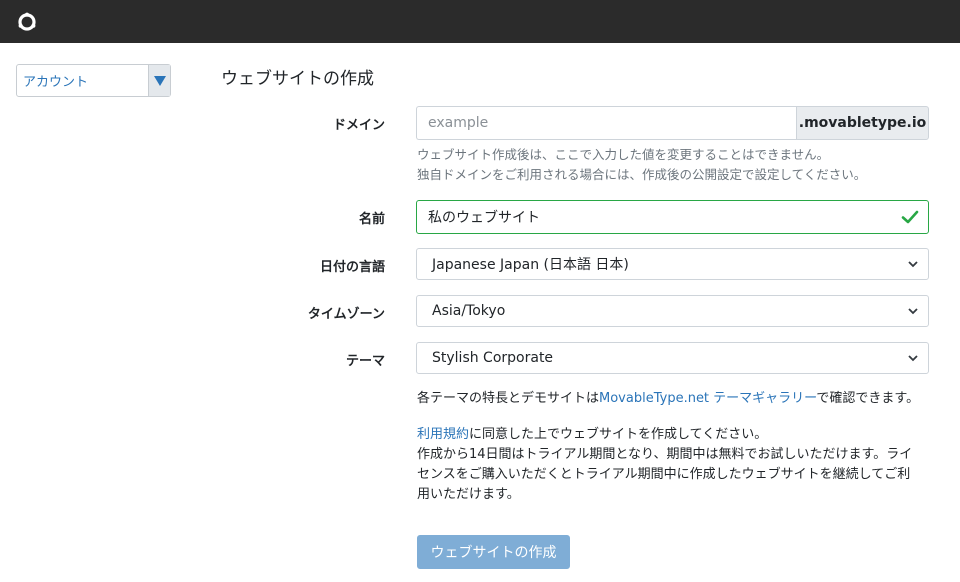  I want to click on domain-suffix: .movabletype.io, so click(862, 123).